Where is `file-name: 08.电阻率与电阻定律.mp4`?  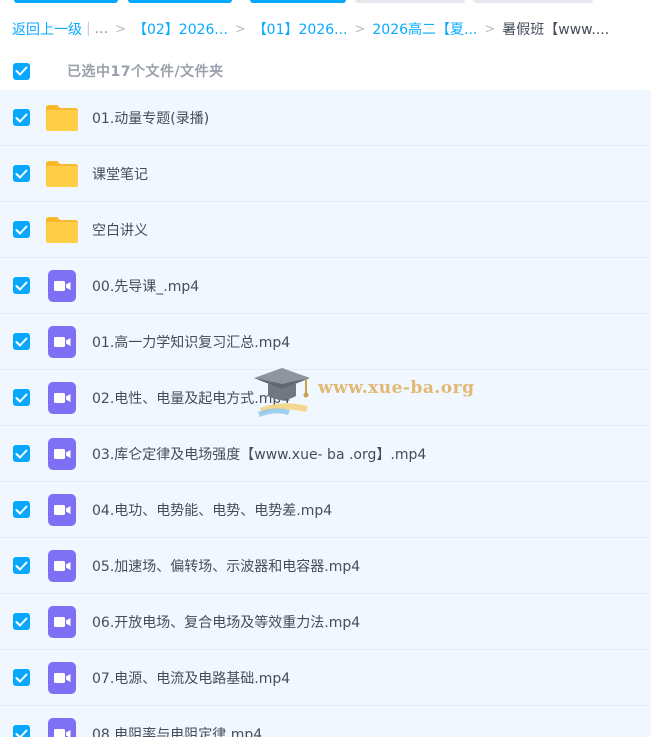 file-name: 08.电阻率与电阻定律.mp4 is located at coordinates (177, 730).